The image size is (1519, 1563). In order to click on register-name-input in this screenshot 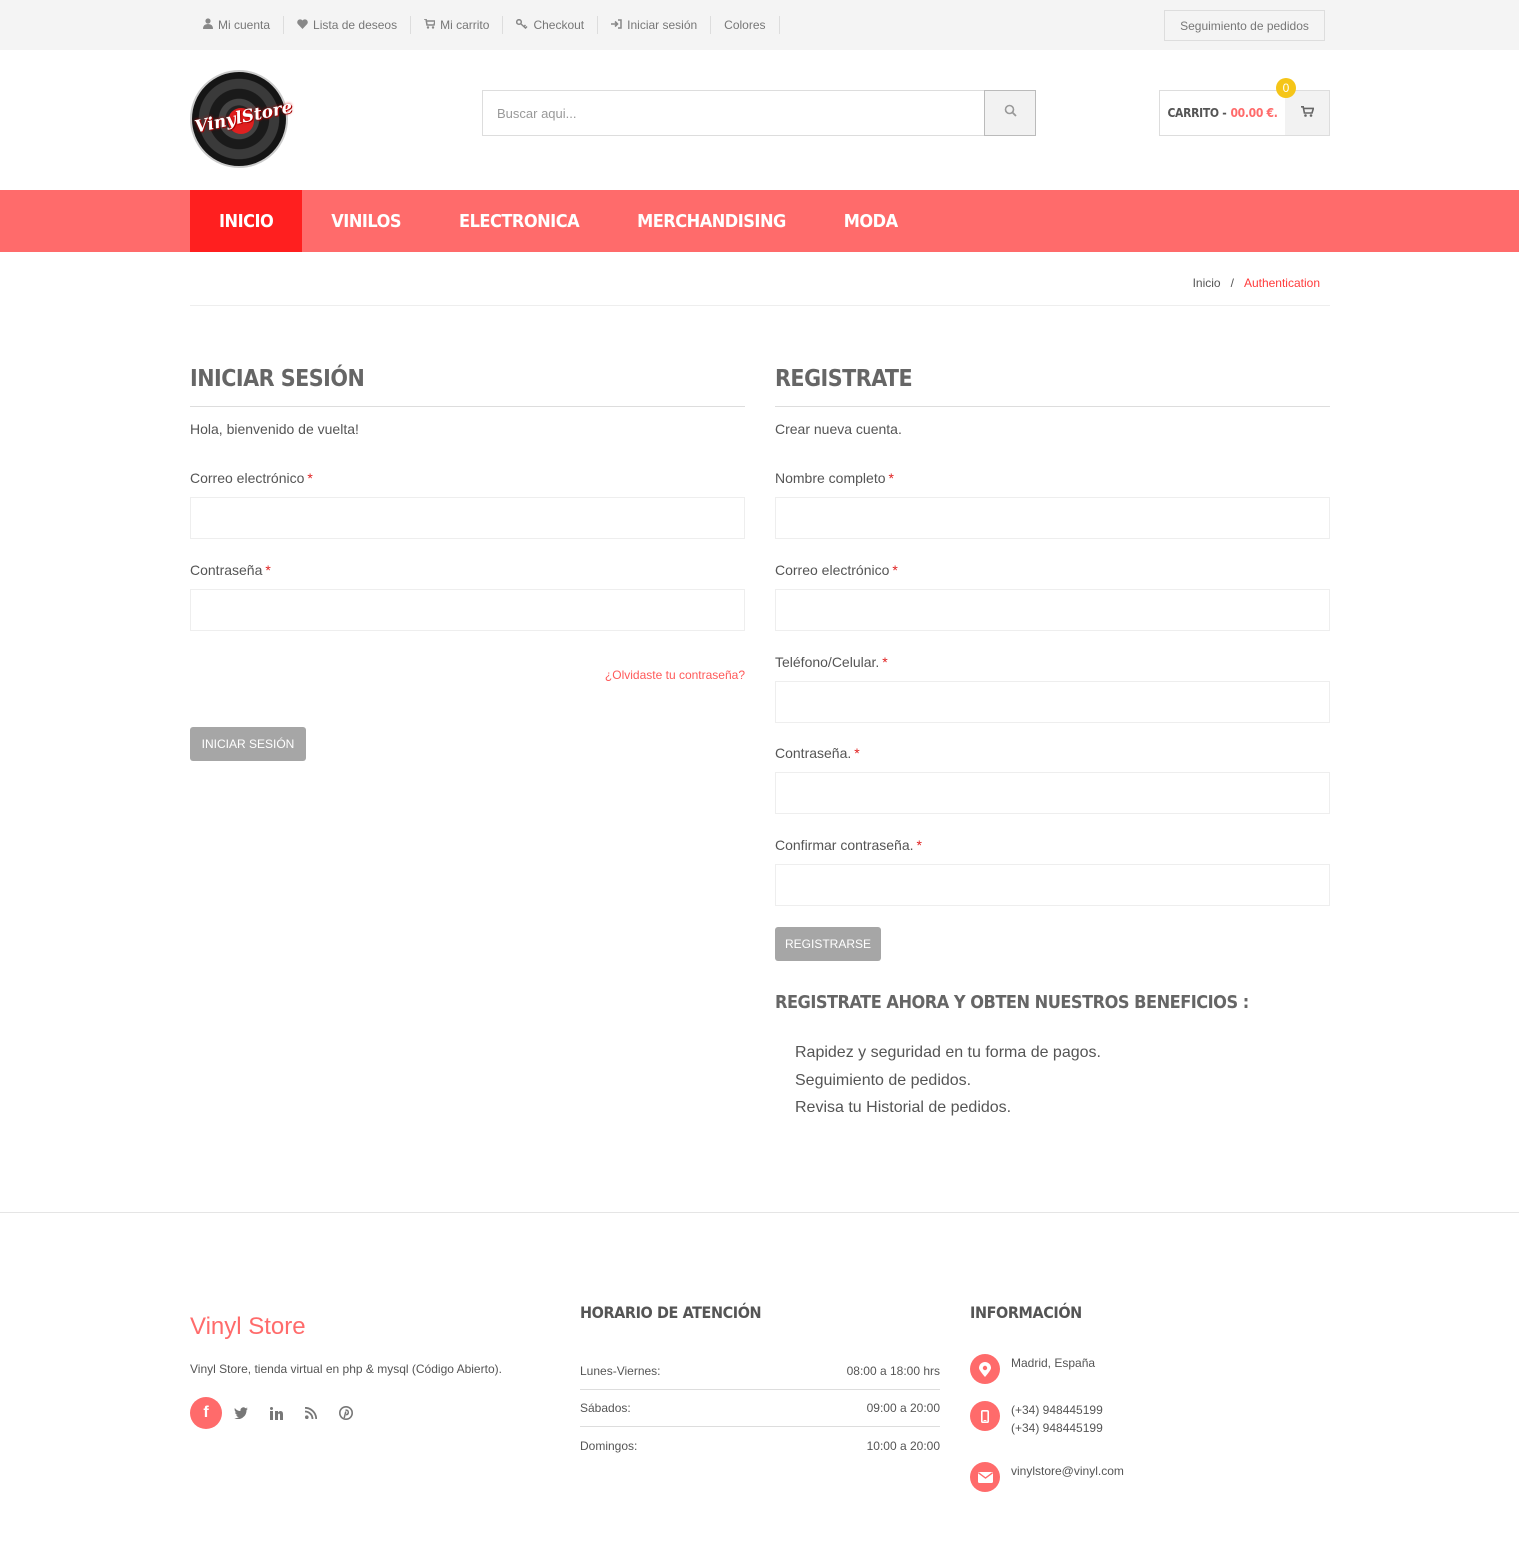, I will do `click(1052, 518)`.